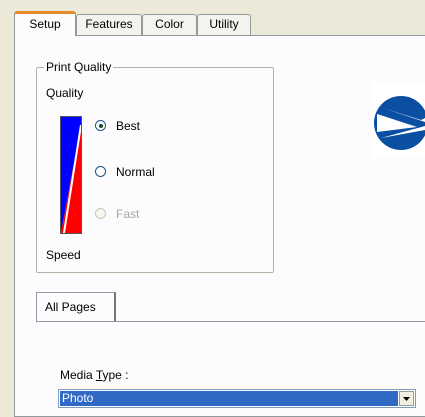  I want to click on brand-logo, so click(398, 120).